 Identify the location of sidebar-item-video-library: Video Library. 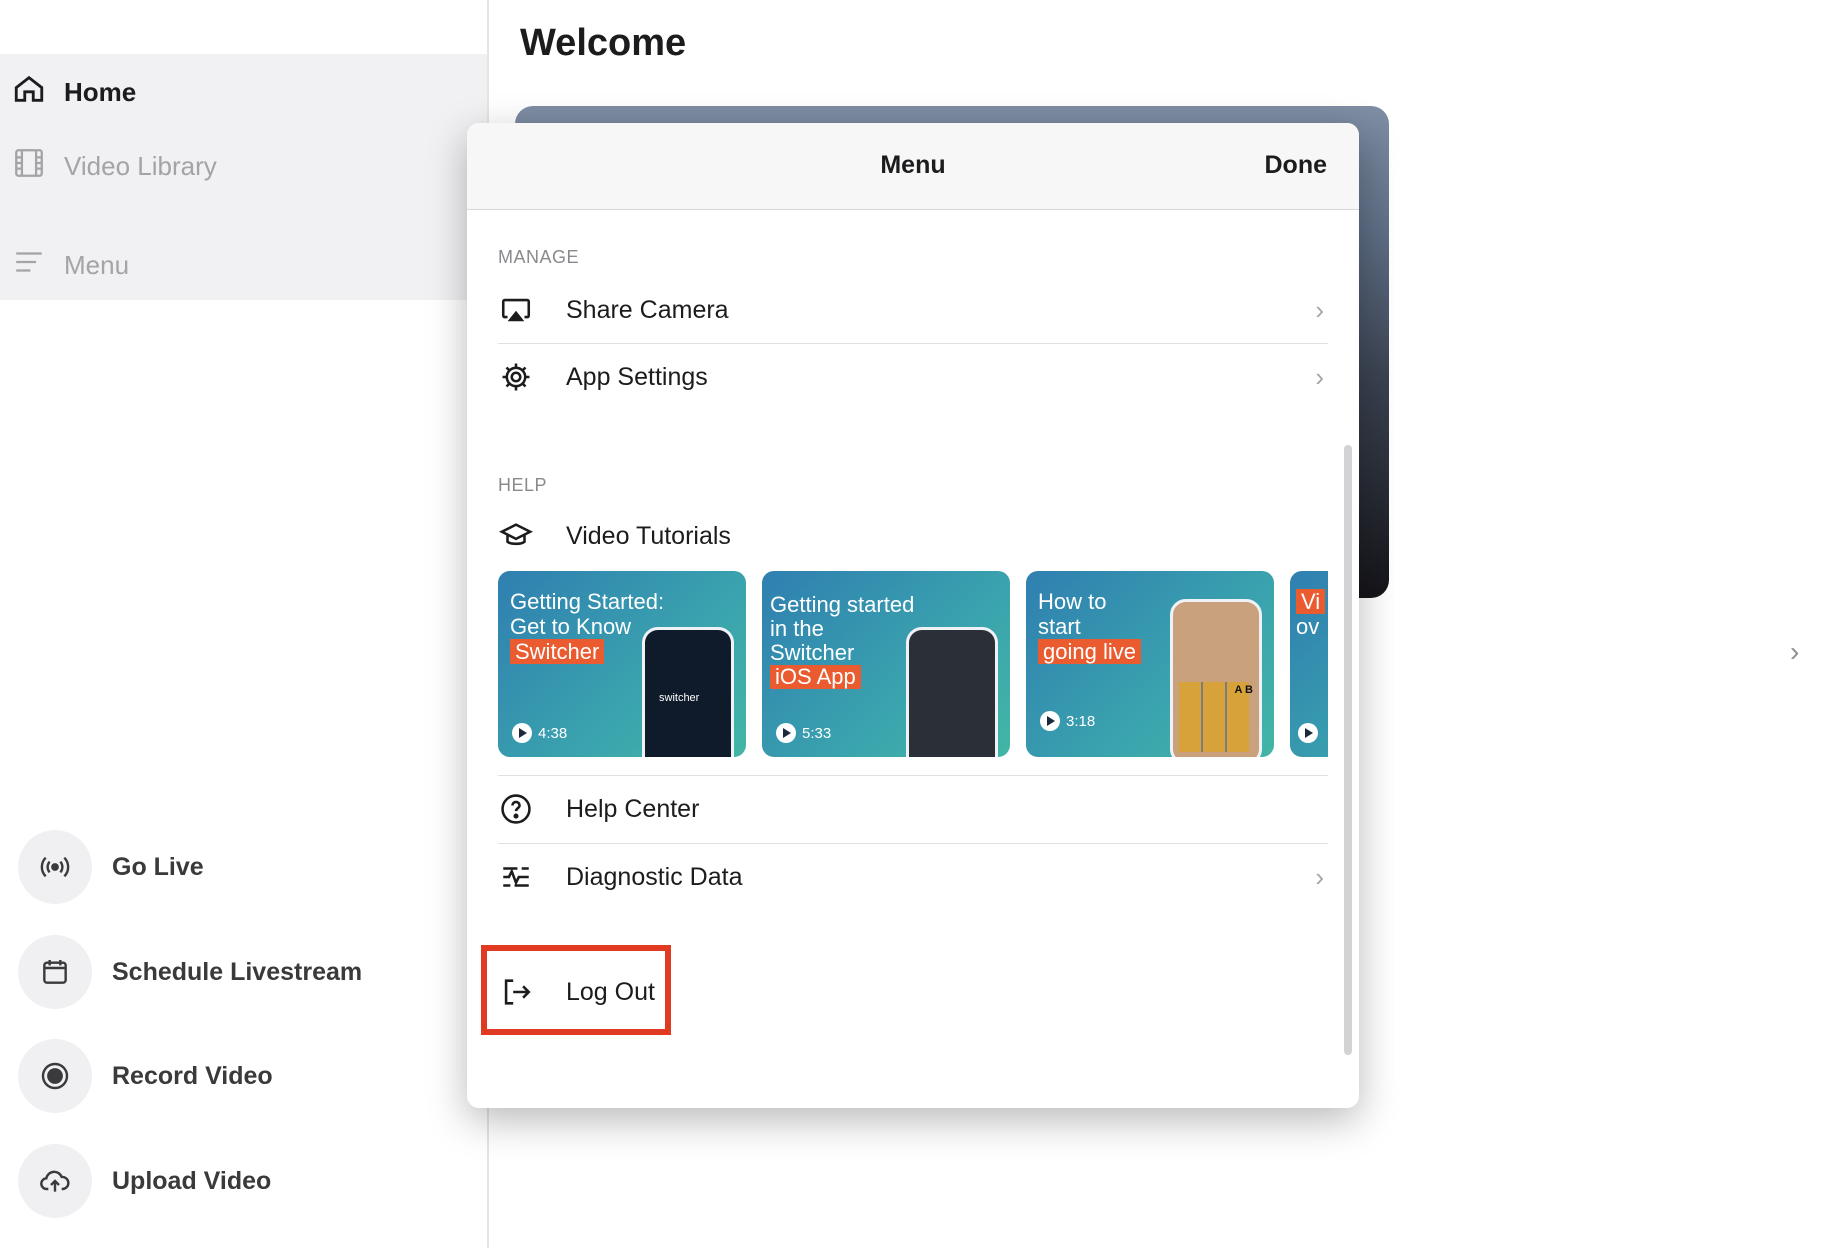
(114, 166).